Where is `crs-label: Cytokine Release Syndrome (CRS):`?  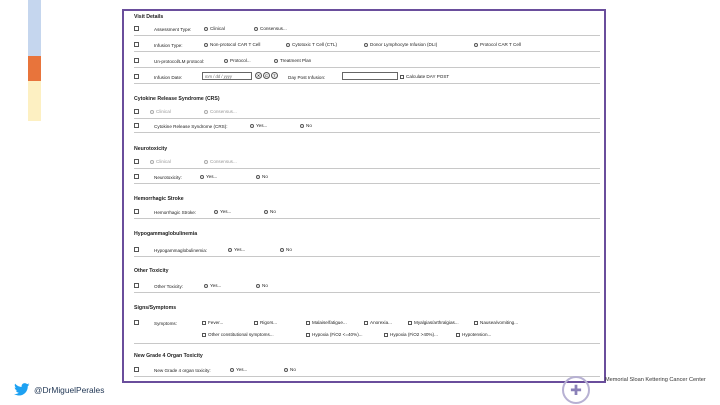 crs-label: Cytokine Release Syndrome (CRS): is located at coordinates (191, 126).